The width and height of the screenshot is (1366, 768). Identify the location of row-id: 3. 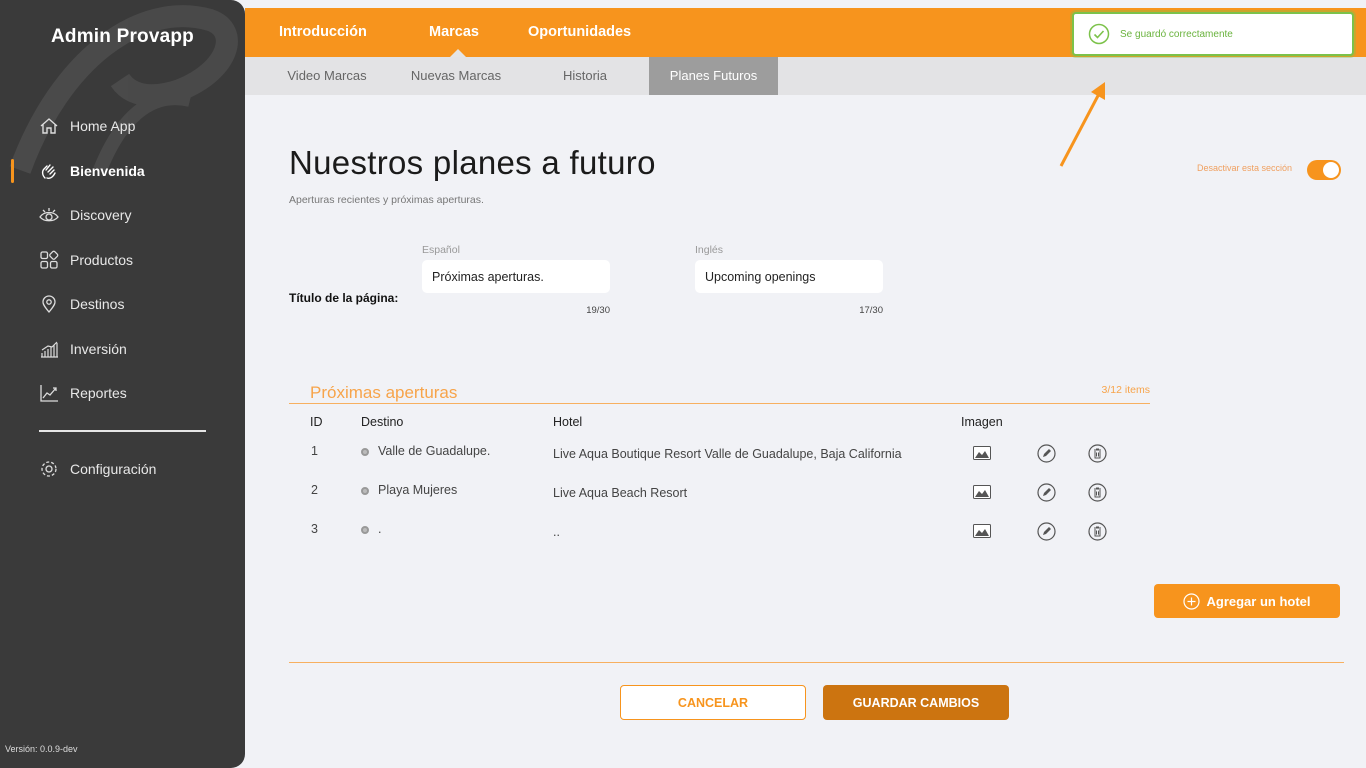
(314, 529).